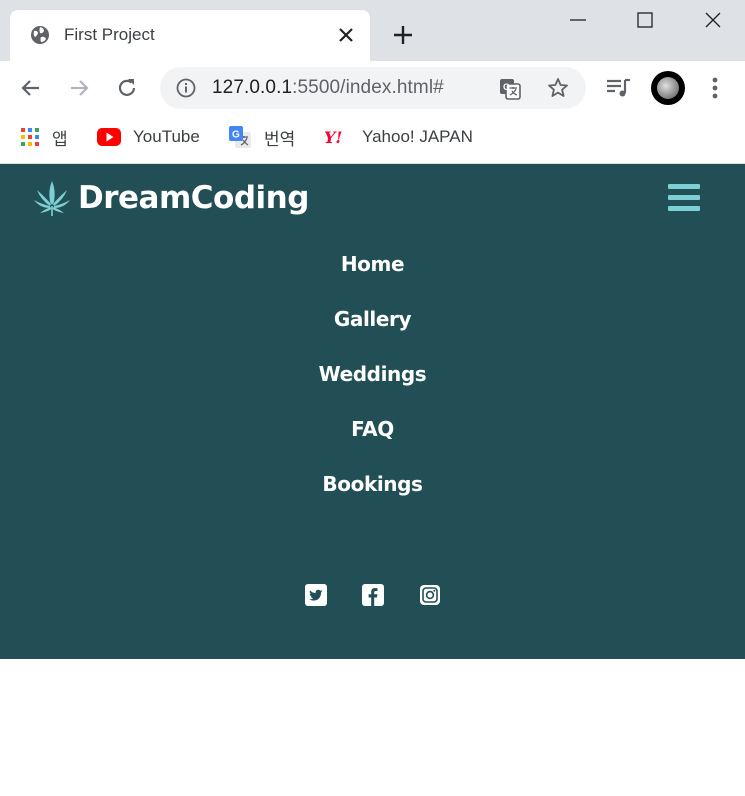  Describe the element at coordinates (60, 139) in the screenshot. I see `bookmark-label: 앱` at that location.